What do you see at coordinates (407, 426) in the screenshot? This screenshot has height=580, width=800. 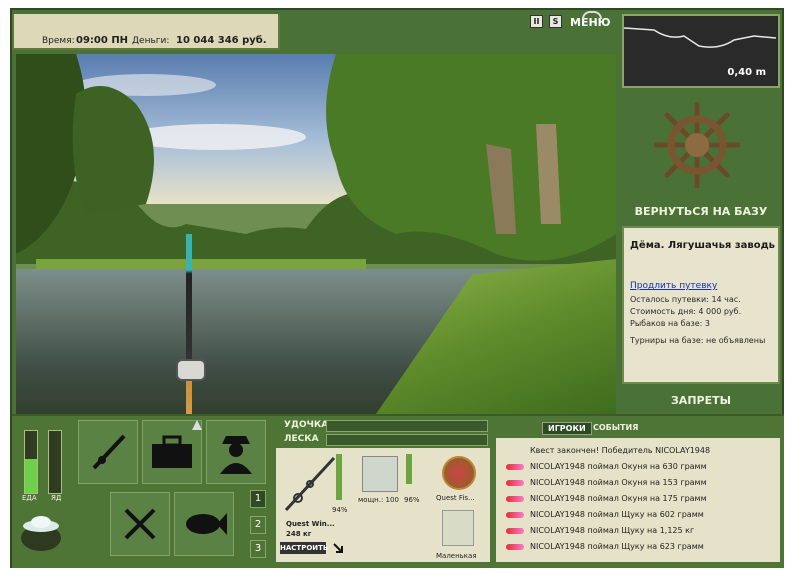 I see `rod-tension-bar` at bounding box center [407, 426].